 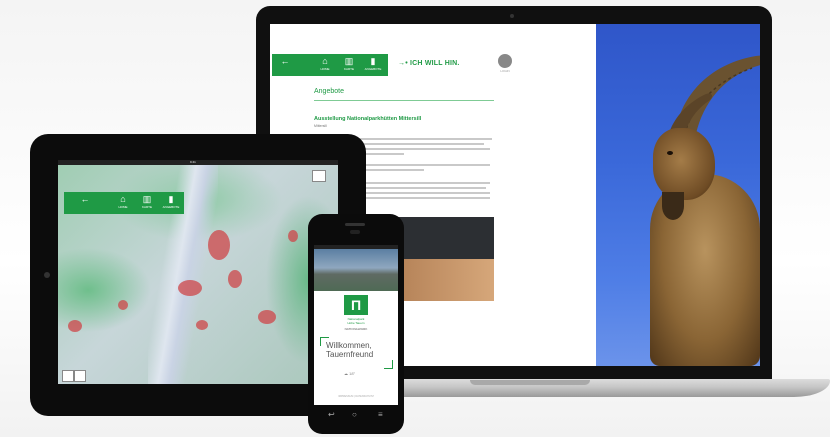 I want to click on phone-speaker, so click(x=355, y=224).